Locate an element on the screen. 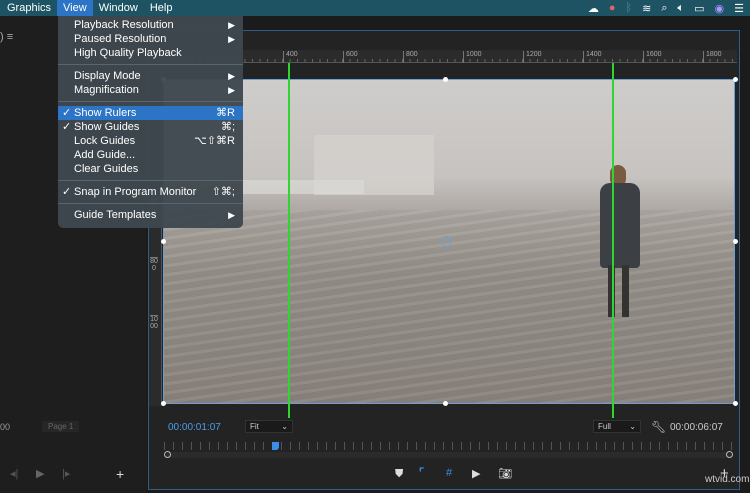  menu-item-label: Snap in Program Monitor is located at coordinates (135, 192).